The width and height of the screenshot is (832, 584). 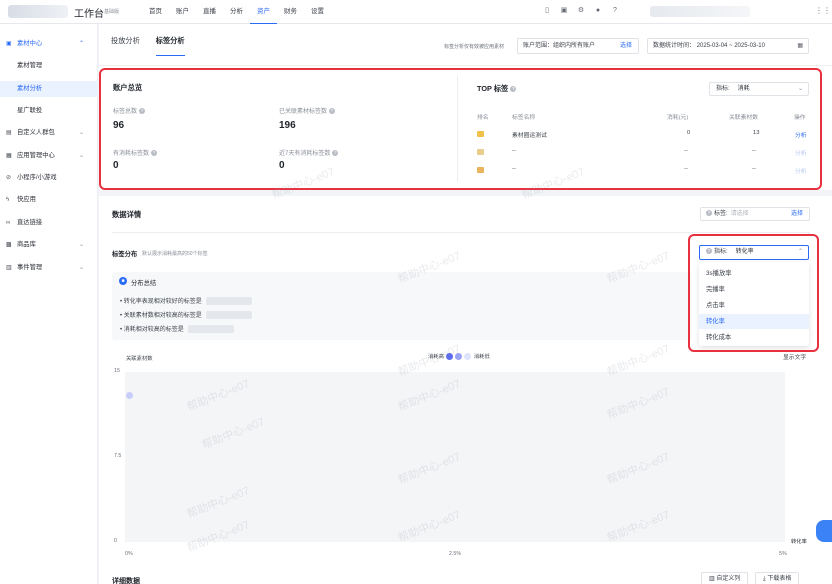 I want to click on chevron-up-icon: ⌃, so click(x=82, y=44).